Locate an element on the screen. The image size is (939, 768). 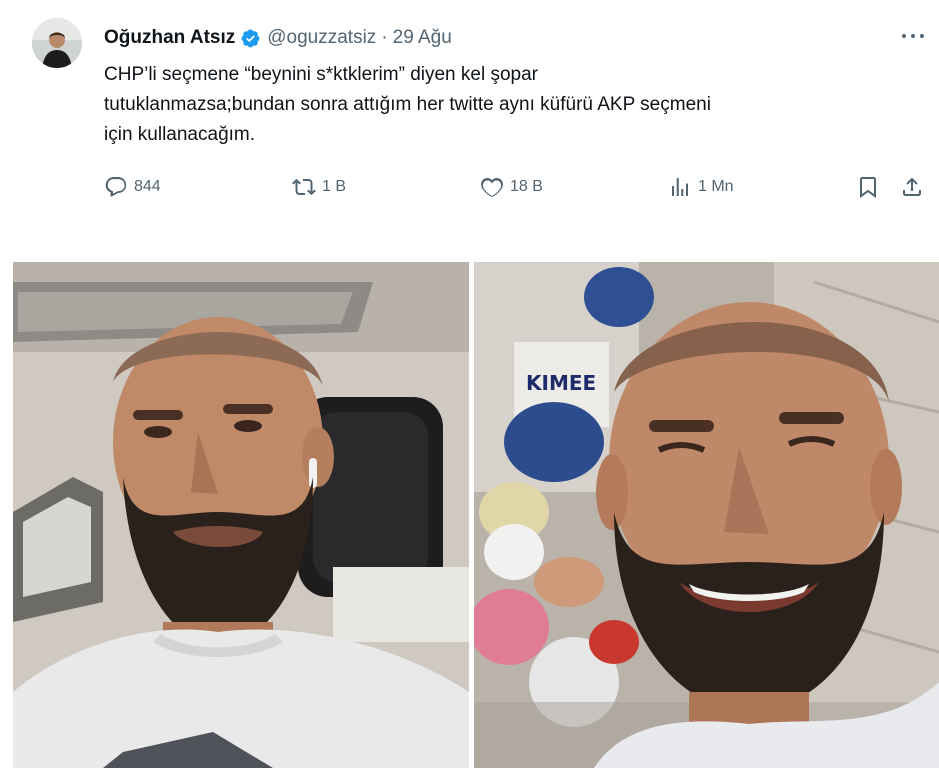
share-icon is located at coordinates (912, 186).